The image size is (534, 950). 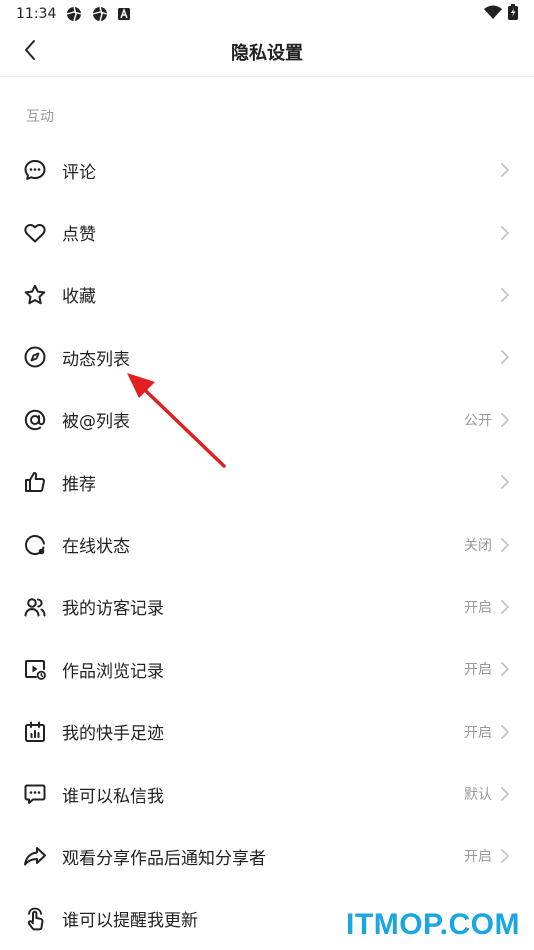 I want to click on setting-row-like: 点赞, so click(x=267, y=232).